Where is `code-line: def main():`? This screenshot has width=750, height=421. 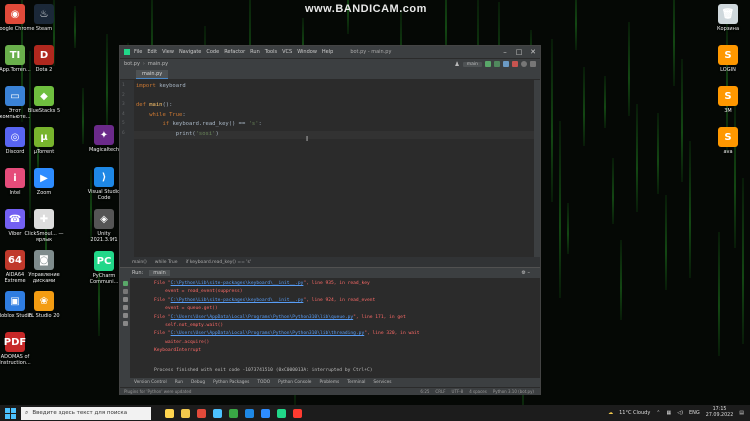 code-line: def main(): is located at coordinates (154, 105).